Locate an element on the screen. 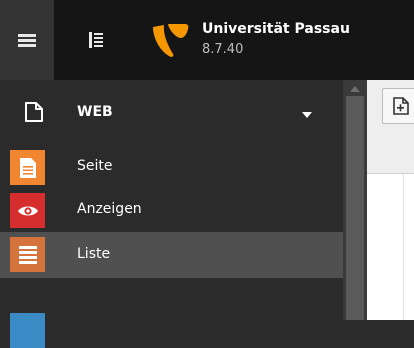 This screenshot has width=414, height=348. page-module-icon is located at coordinates (27, 167).